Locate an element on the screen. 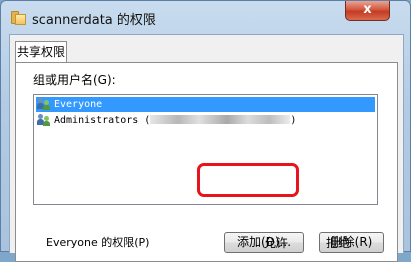 This screenshot has width=411, height=262. title-bar: scannerdata 的权限 x is located at coordinates (205, 17).